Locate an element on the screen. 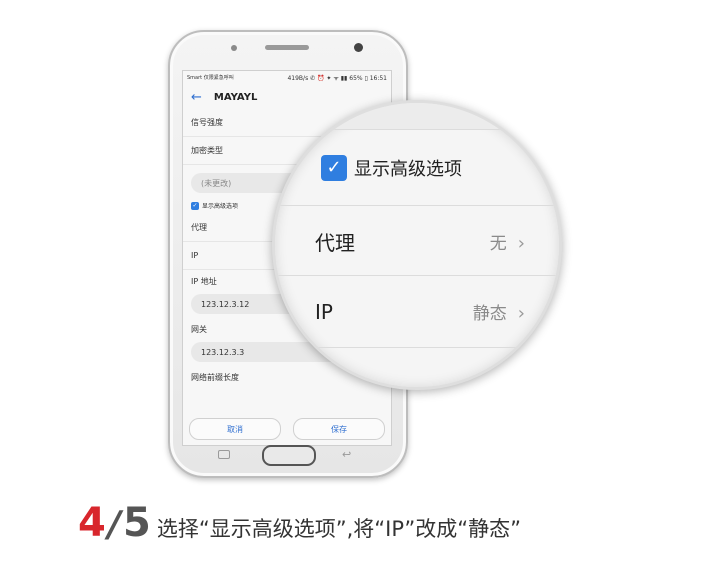 The height and width of the screenshot is (567, 717). magnified-advanced-label: 显示高级选项 is located at coordinates (408, 169).